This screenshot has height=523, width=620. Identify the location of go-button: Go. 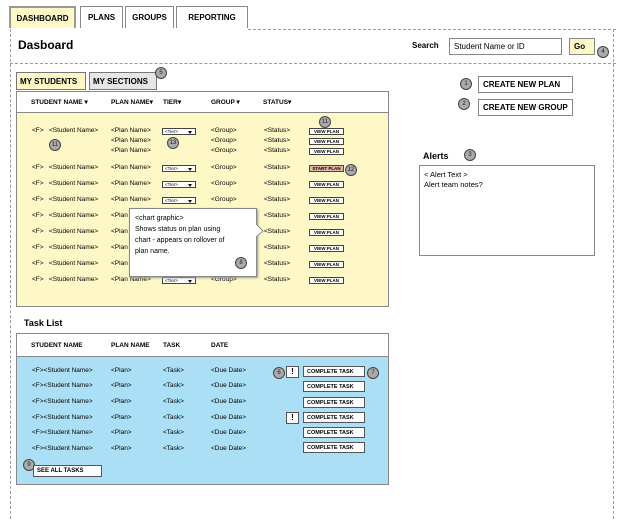
(582, 46).